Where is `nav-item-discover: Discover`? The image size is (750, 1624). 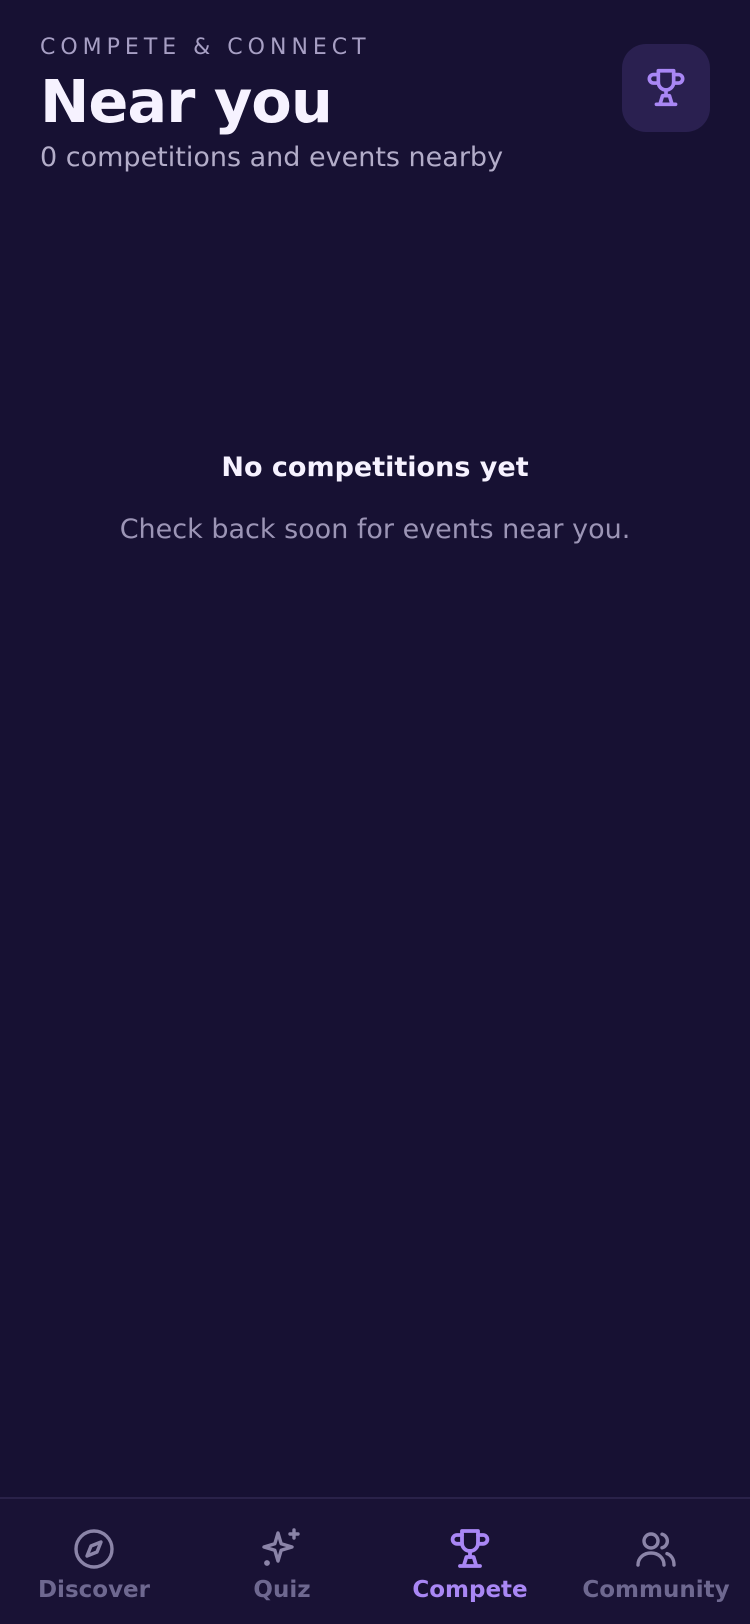
nav-item-discover: Discover is located at coordinates (94, 1561).